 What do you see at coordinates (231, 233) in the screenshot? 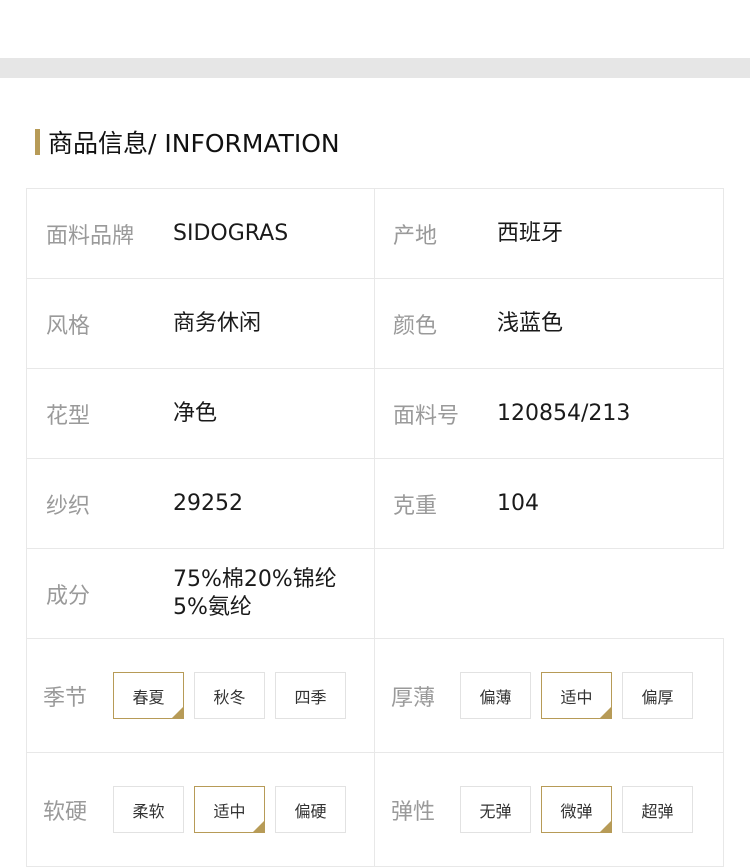
I see `info-value: SIDOGRAS` at bounding box center [231, 233].